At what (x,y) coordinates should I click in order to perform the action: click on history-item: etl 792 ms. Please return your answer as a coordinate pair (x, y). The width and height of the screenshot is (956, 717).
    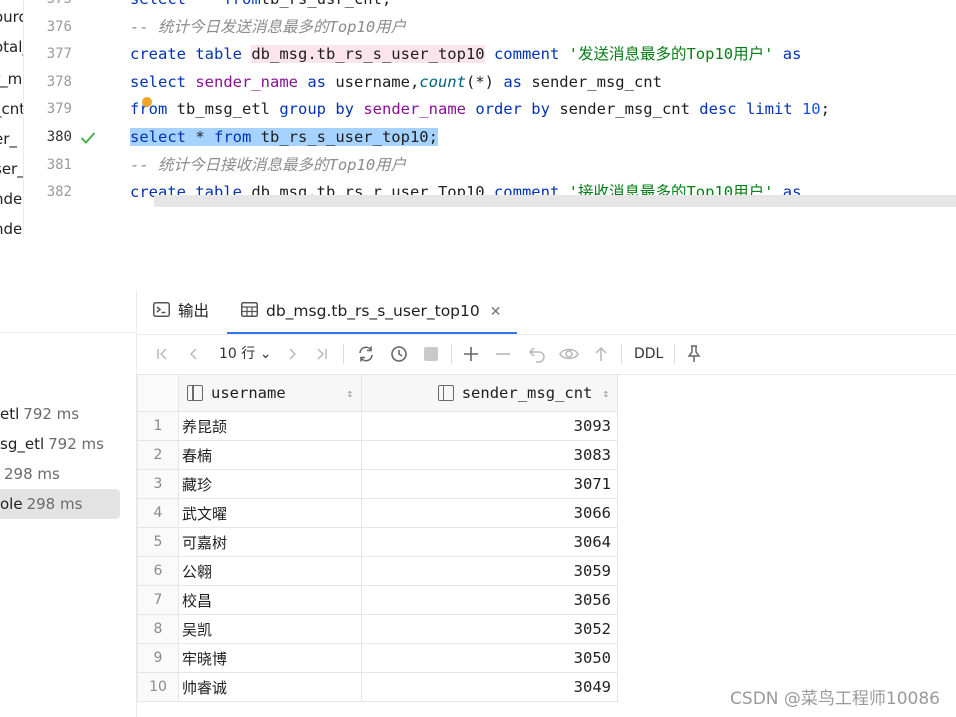
    Looking at the image, I should click on (39, 414).